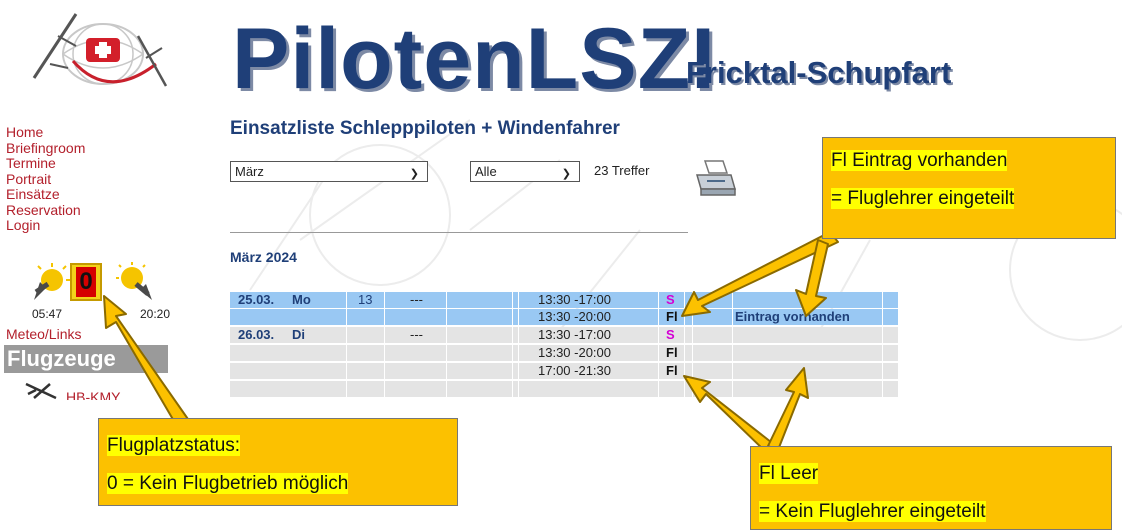 The height and width of the screenshot is (530, 1122). What do you see at coordinates (47, 314) in the screenshot?
I see `sunrise-time: 05:47` at bounding box center [47, 314].